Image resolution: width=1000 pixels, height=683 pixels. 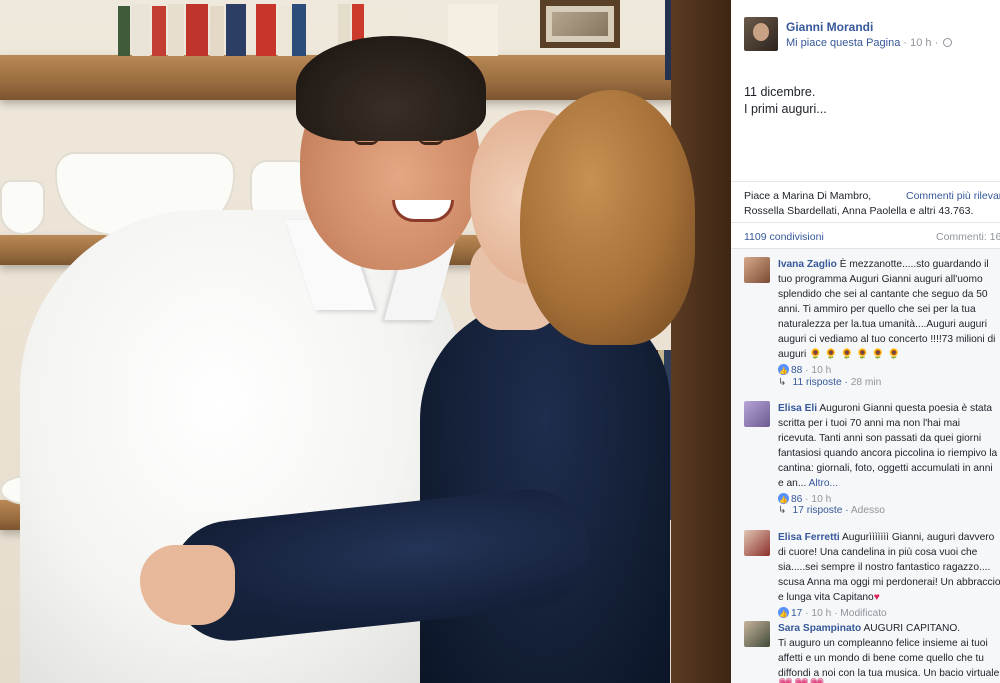 I want to click on post-timestamp: 10 h, so click(x=920, y=43).